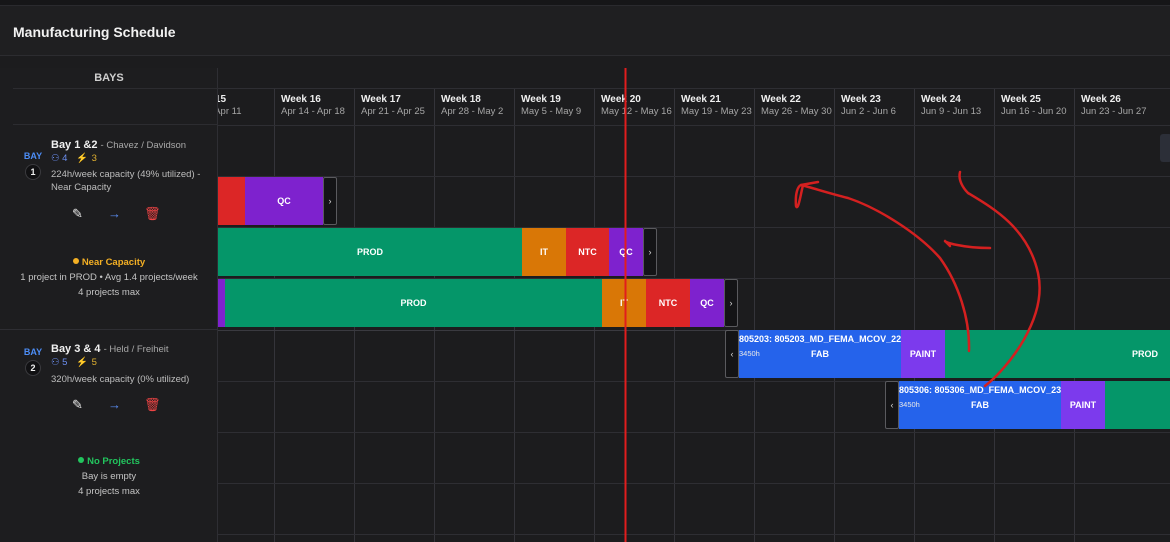  I want to click on bay-name: Bay 1 &2 - Chavez / Davidson, so click(118, 145).